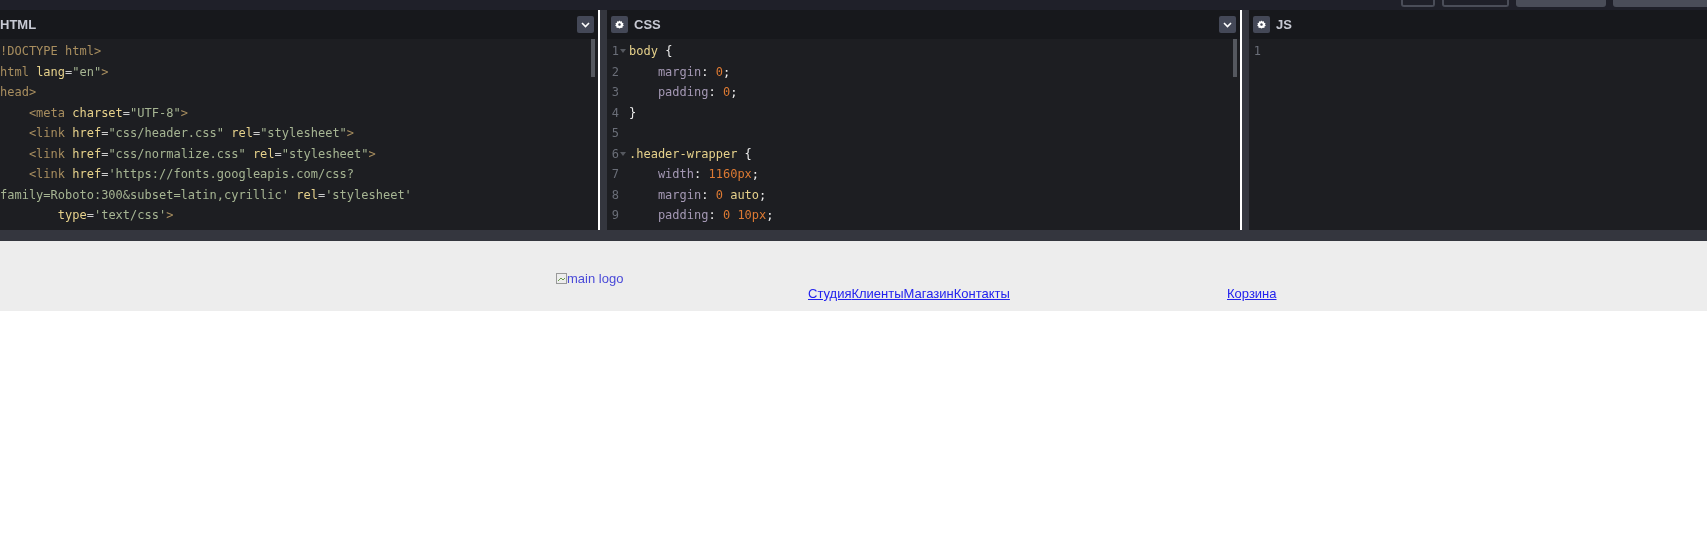 This screenshot has width=1707, height=544. Describe the element at coordinates (107, 112) in the screenshot. I see `code-line: <meta charset="UTF-8">` at that location.